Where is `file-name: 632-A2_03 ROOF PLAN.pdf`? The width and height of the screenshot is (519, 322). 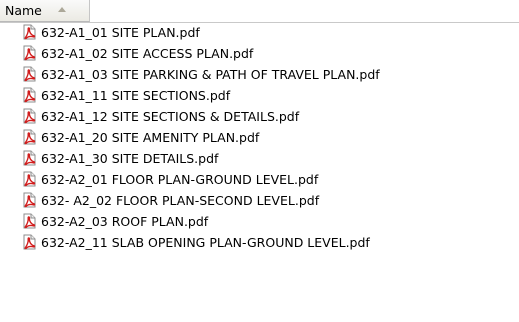 file-name: 632-A2_03 ROOF PLAN.pdf is located at coordinates (125, 221).